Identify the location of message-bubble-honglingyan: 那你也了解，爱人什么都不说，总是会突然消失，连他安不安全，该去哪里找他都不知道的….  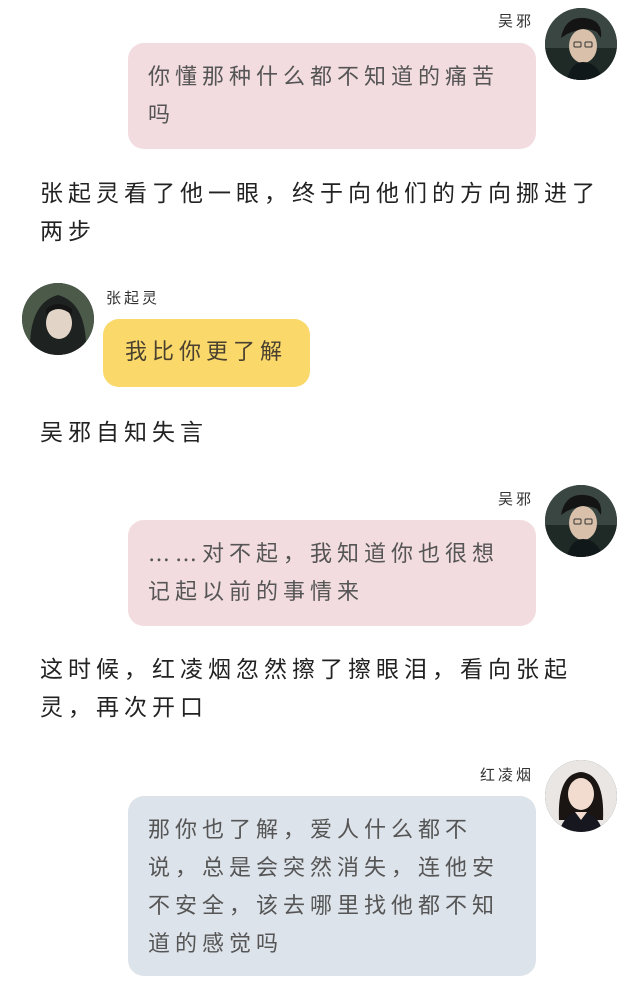
(332, 886).